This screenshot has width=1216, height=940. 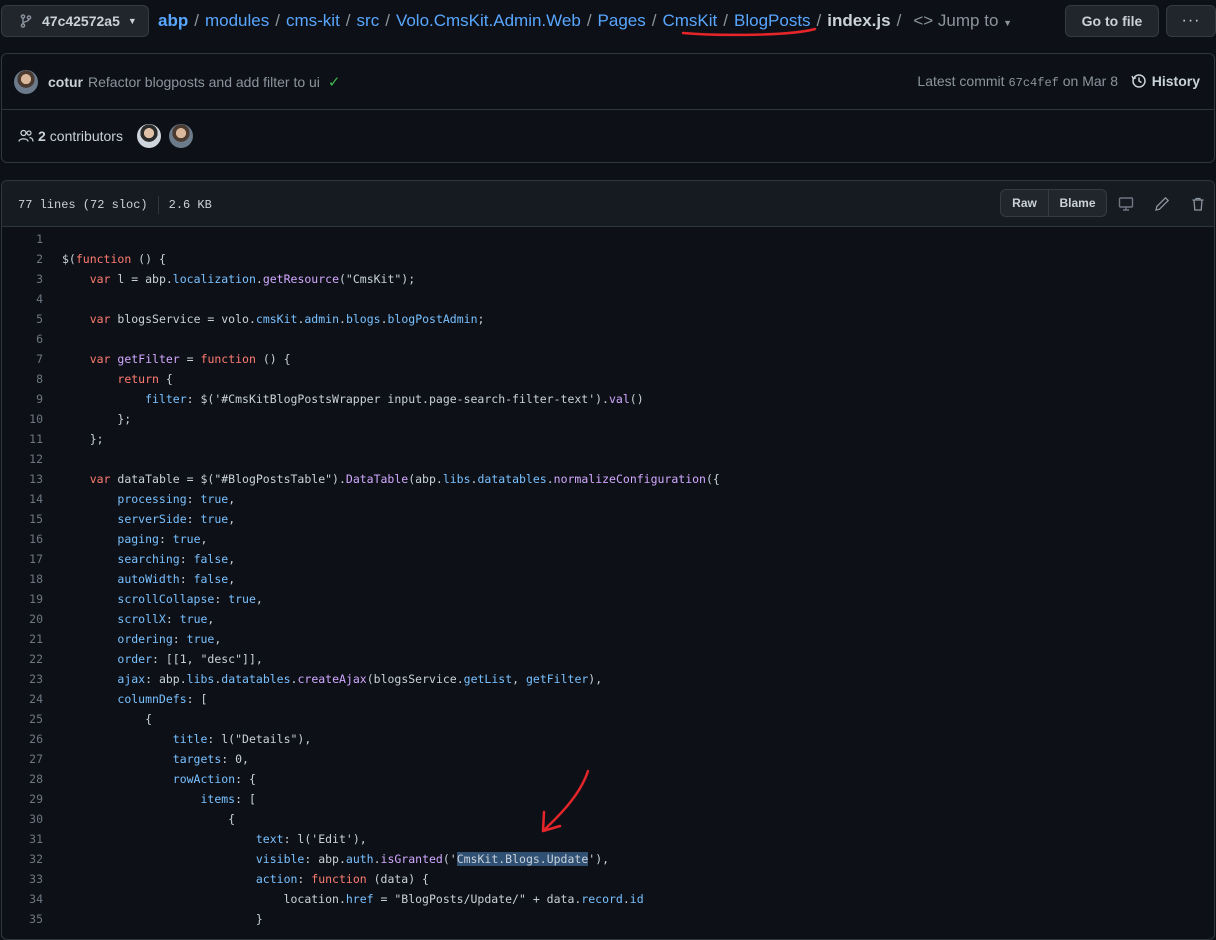 What do you see at coordinates (32, 759) in the screenshot?
I see `line-number: 27` at bounding box center [32, 759].